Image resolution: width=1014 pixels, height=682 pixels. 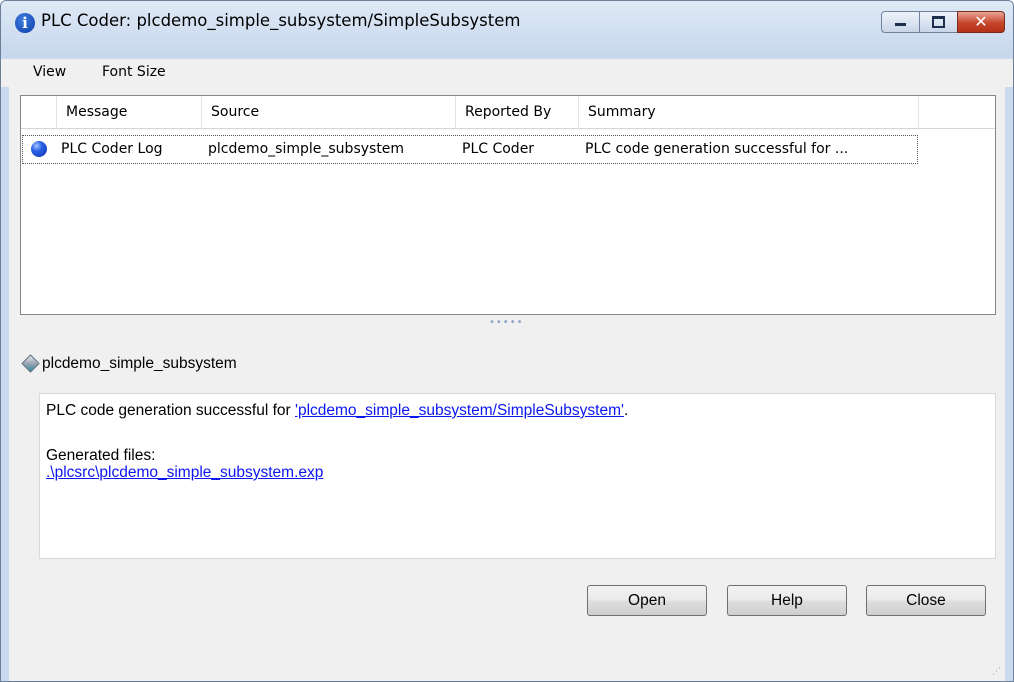 I want to click on report-text-suffix: ., so click(x=626, y=410).